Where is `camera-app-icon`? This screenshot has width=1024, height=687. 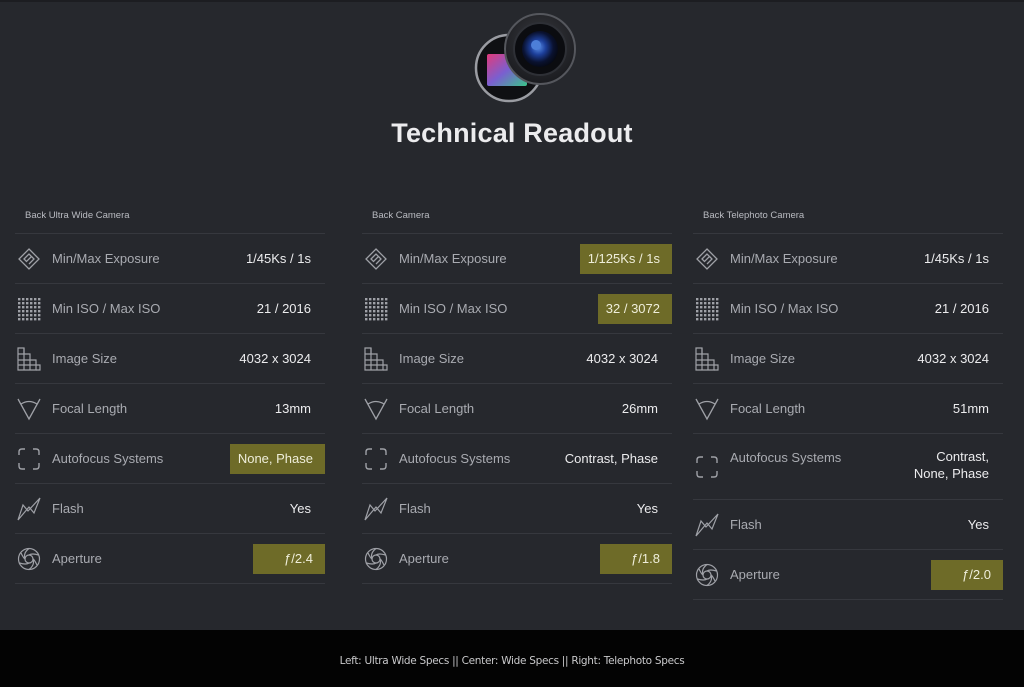 camera-app-icon is located at coordinates (525, 58).